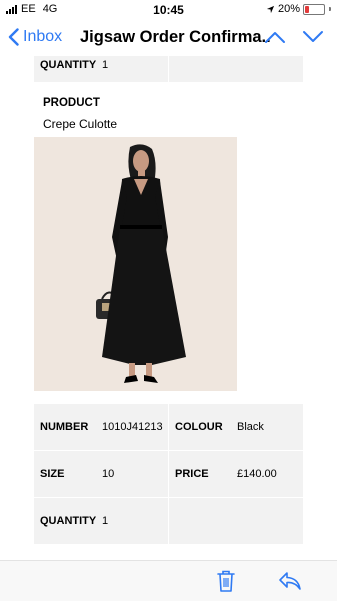  Describe the element at coordinates (199, 427) in the screenshot. I see `colour-label: COLOUR` at that location.